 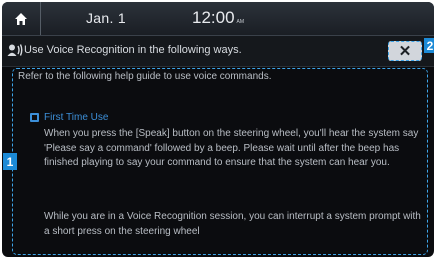 I want to click on home-icon, so click(x=21, y=18).